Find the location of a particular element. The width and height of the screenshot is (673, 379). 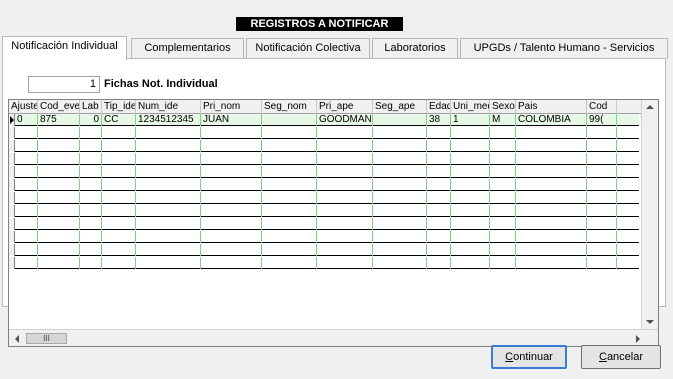

fichas-count-field: 1 is located at coordinates (64, 84).